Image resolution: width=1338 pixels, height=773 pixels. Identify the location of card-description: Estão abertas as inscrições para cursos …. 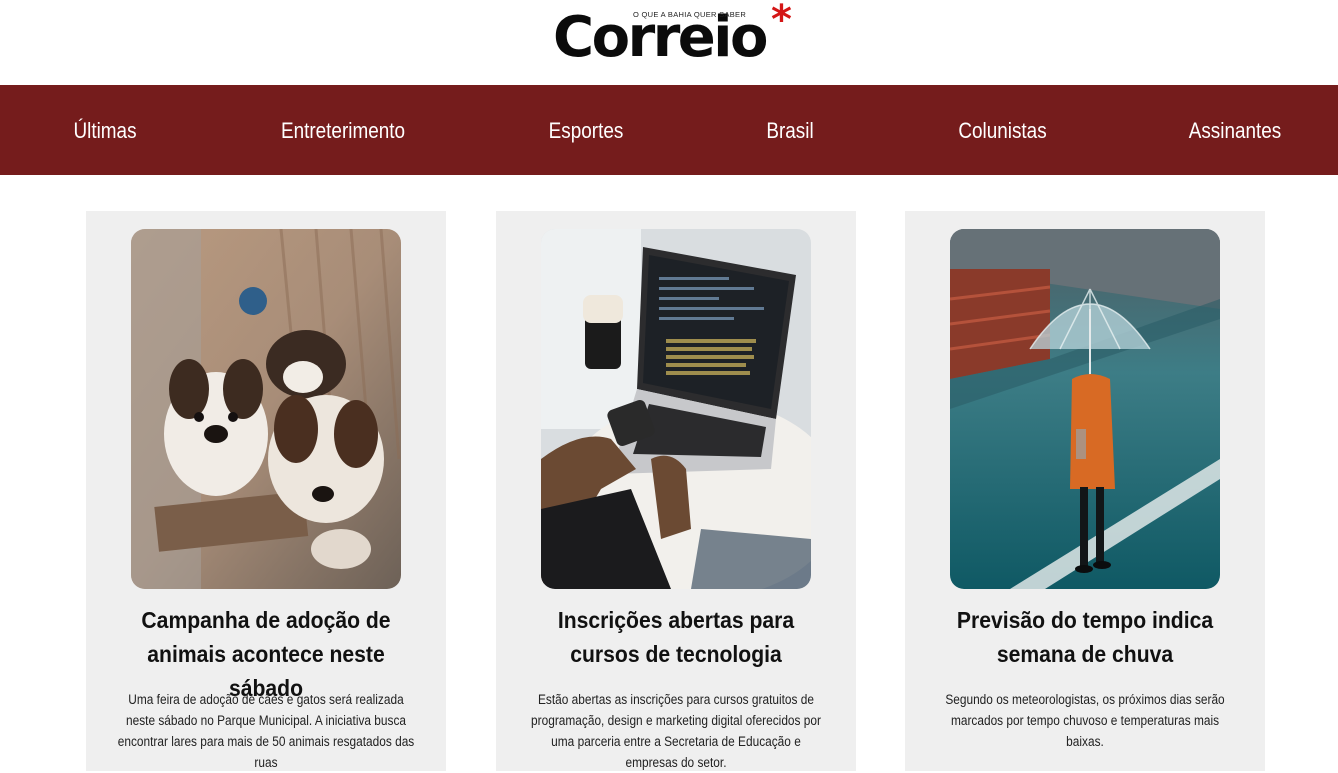
(676, 731).